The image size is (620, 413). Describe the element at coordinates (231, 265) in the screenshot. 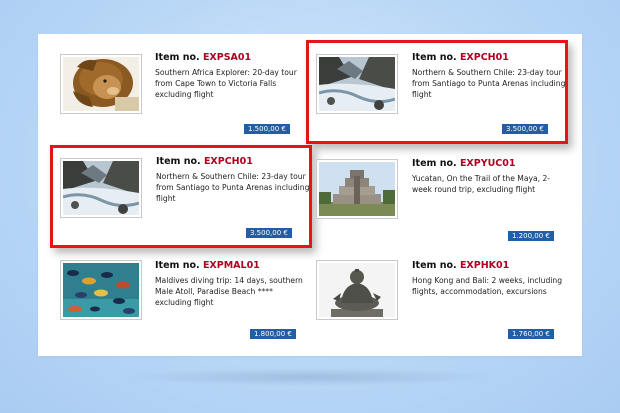

I see `item-code: EXPMAL01` at that location.